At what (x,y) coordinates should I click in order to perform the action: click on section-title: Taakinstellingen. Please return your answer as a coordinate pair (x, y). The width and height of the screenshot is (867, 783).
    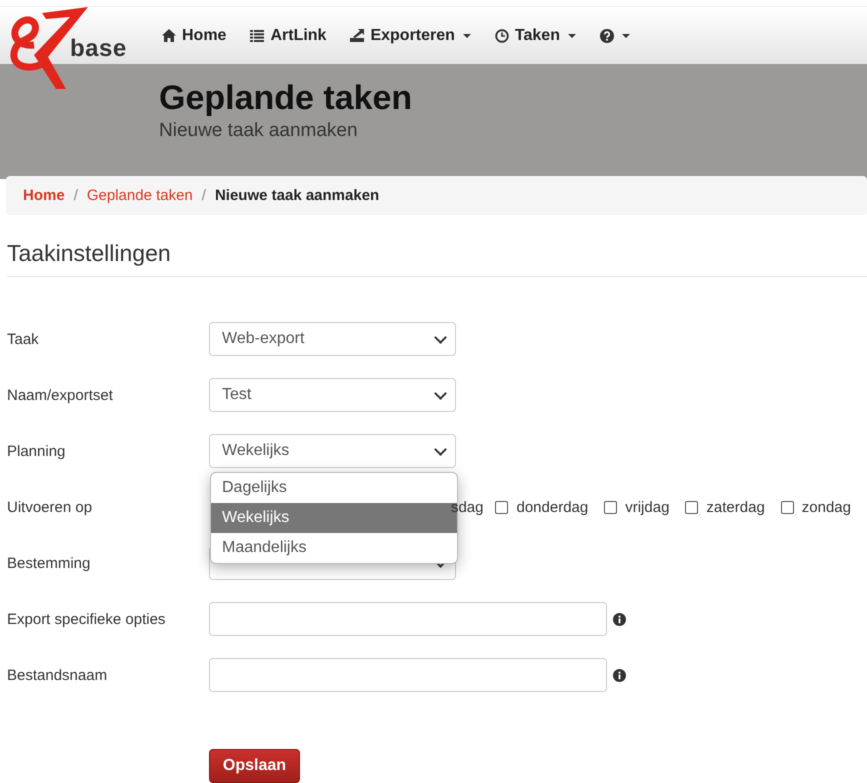
    Looking at the image, I should click on (437, 258).